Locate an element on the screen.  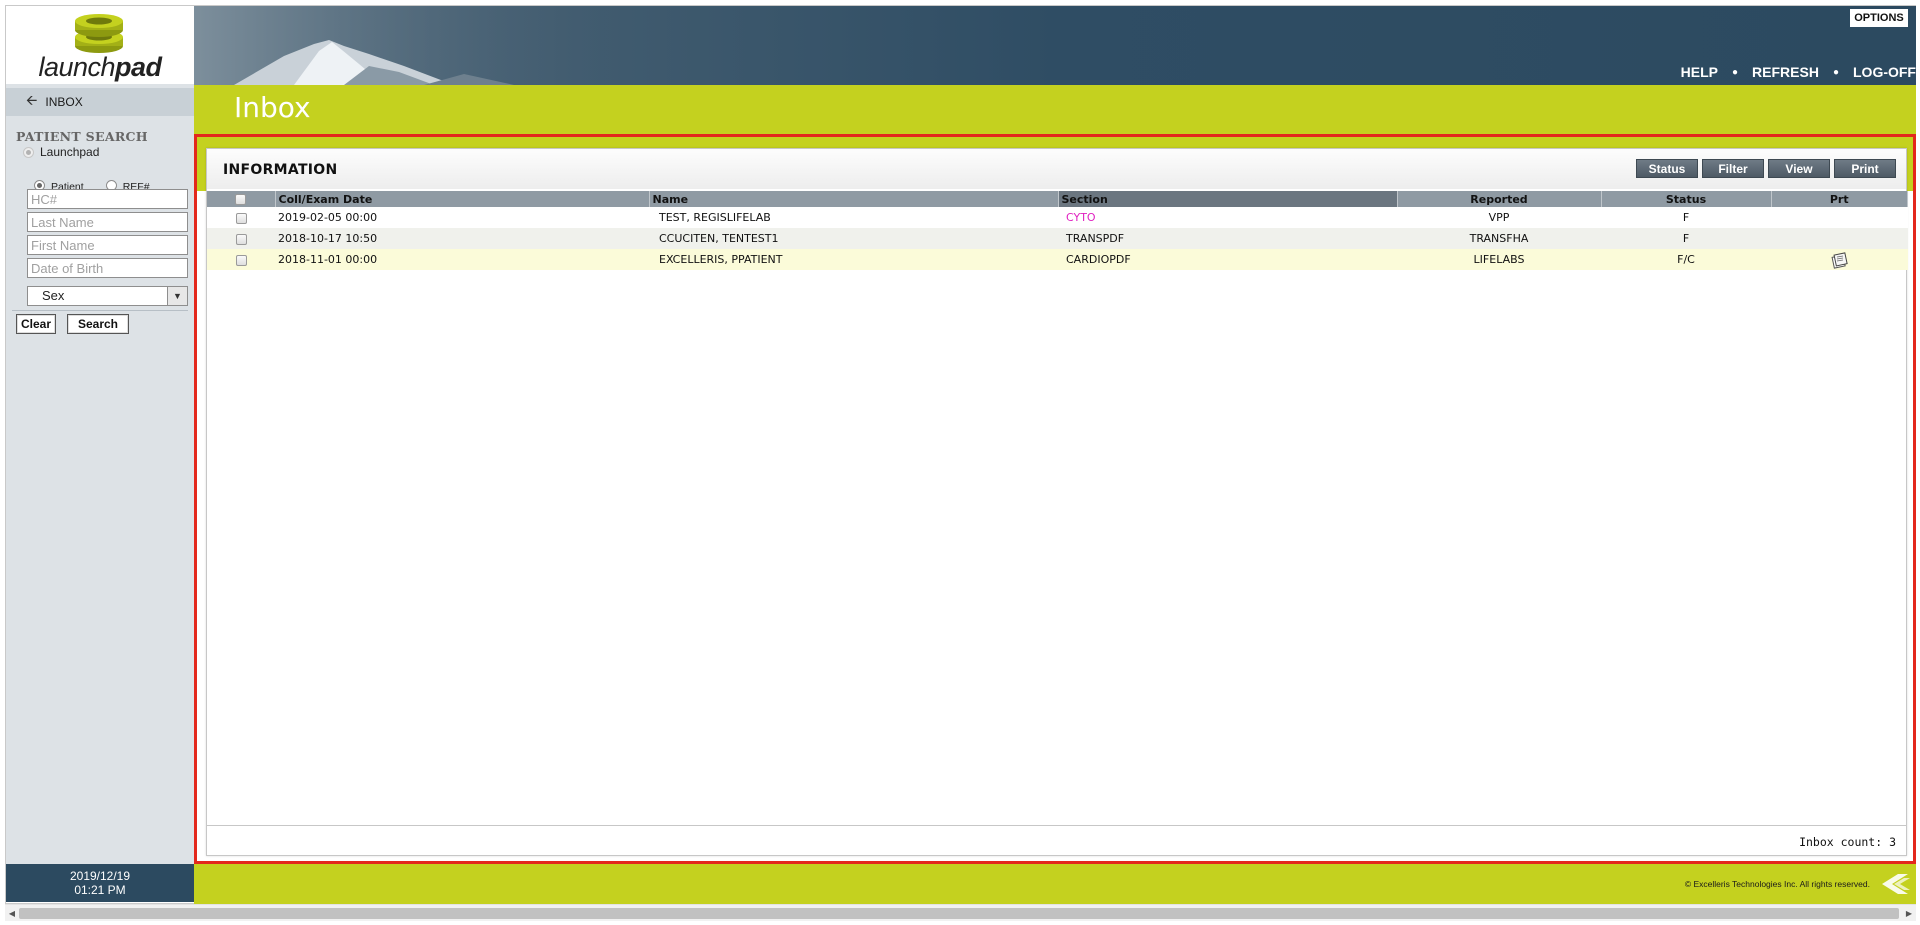
cell-name: TEST, REGISLIFELAB is located at coordinates (853, 217).